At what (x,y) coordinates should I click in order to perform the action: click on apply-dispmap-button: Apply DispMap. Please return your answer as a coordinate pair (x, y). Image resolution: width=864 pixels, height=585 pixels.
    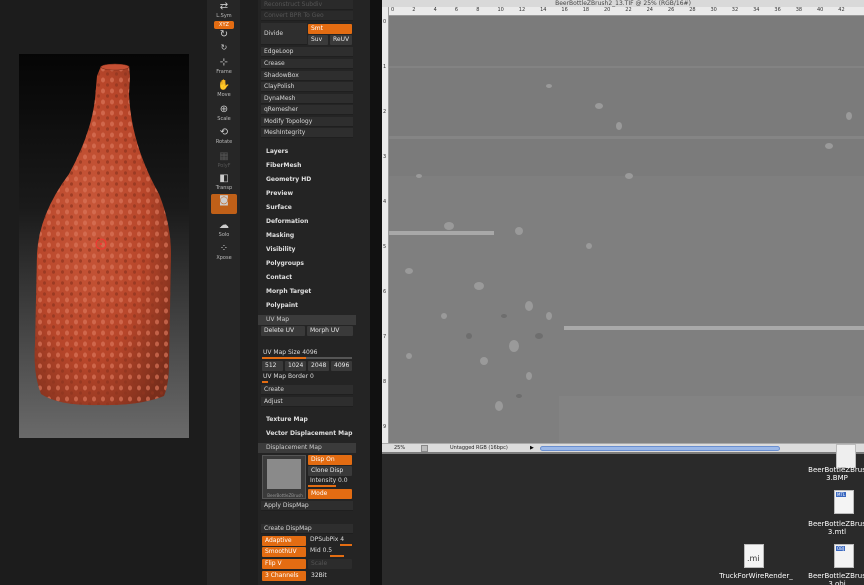
    Looking at the image, I should click on (307, 506).